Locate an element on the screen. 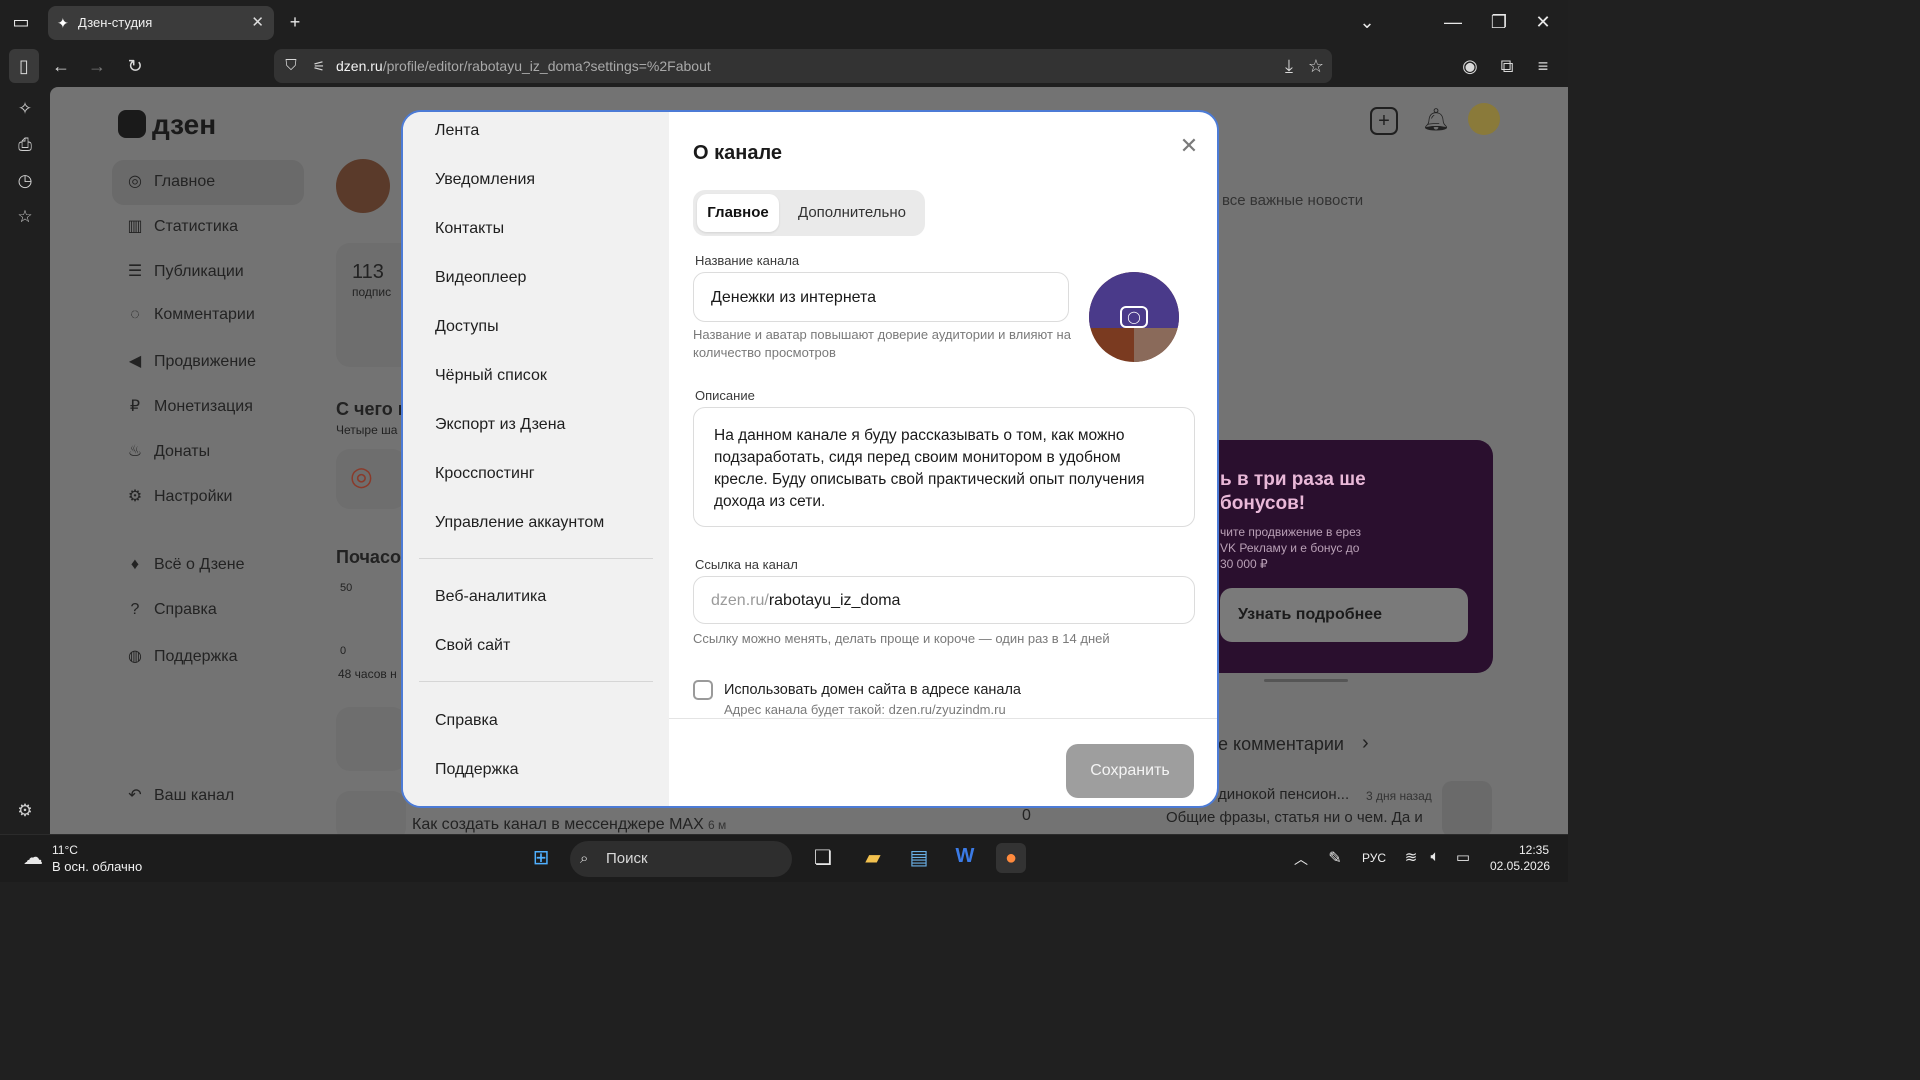 The image size is (1920, 1080). bookmark-star-icon: ☆ is located at coordinates (1316, 66).